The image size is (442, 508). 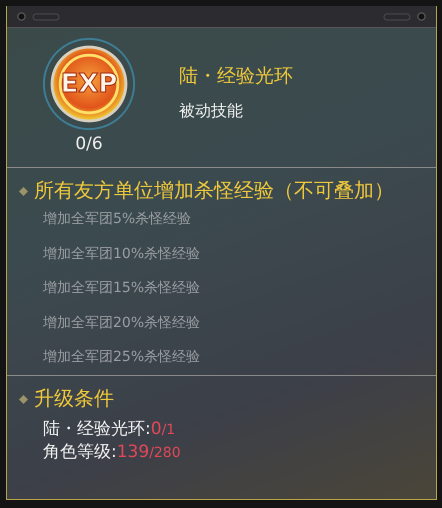 What do you see at coordinates (89, 144) in the screenshot?
I see `skill-level-counter: 0/6` at bounding box center [89, 144].